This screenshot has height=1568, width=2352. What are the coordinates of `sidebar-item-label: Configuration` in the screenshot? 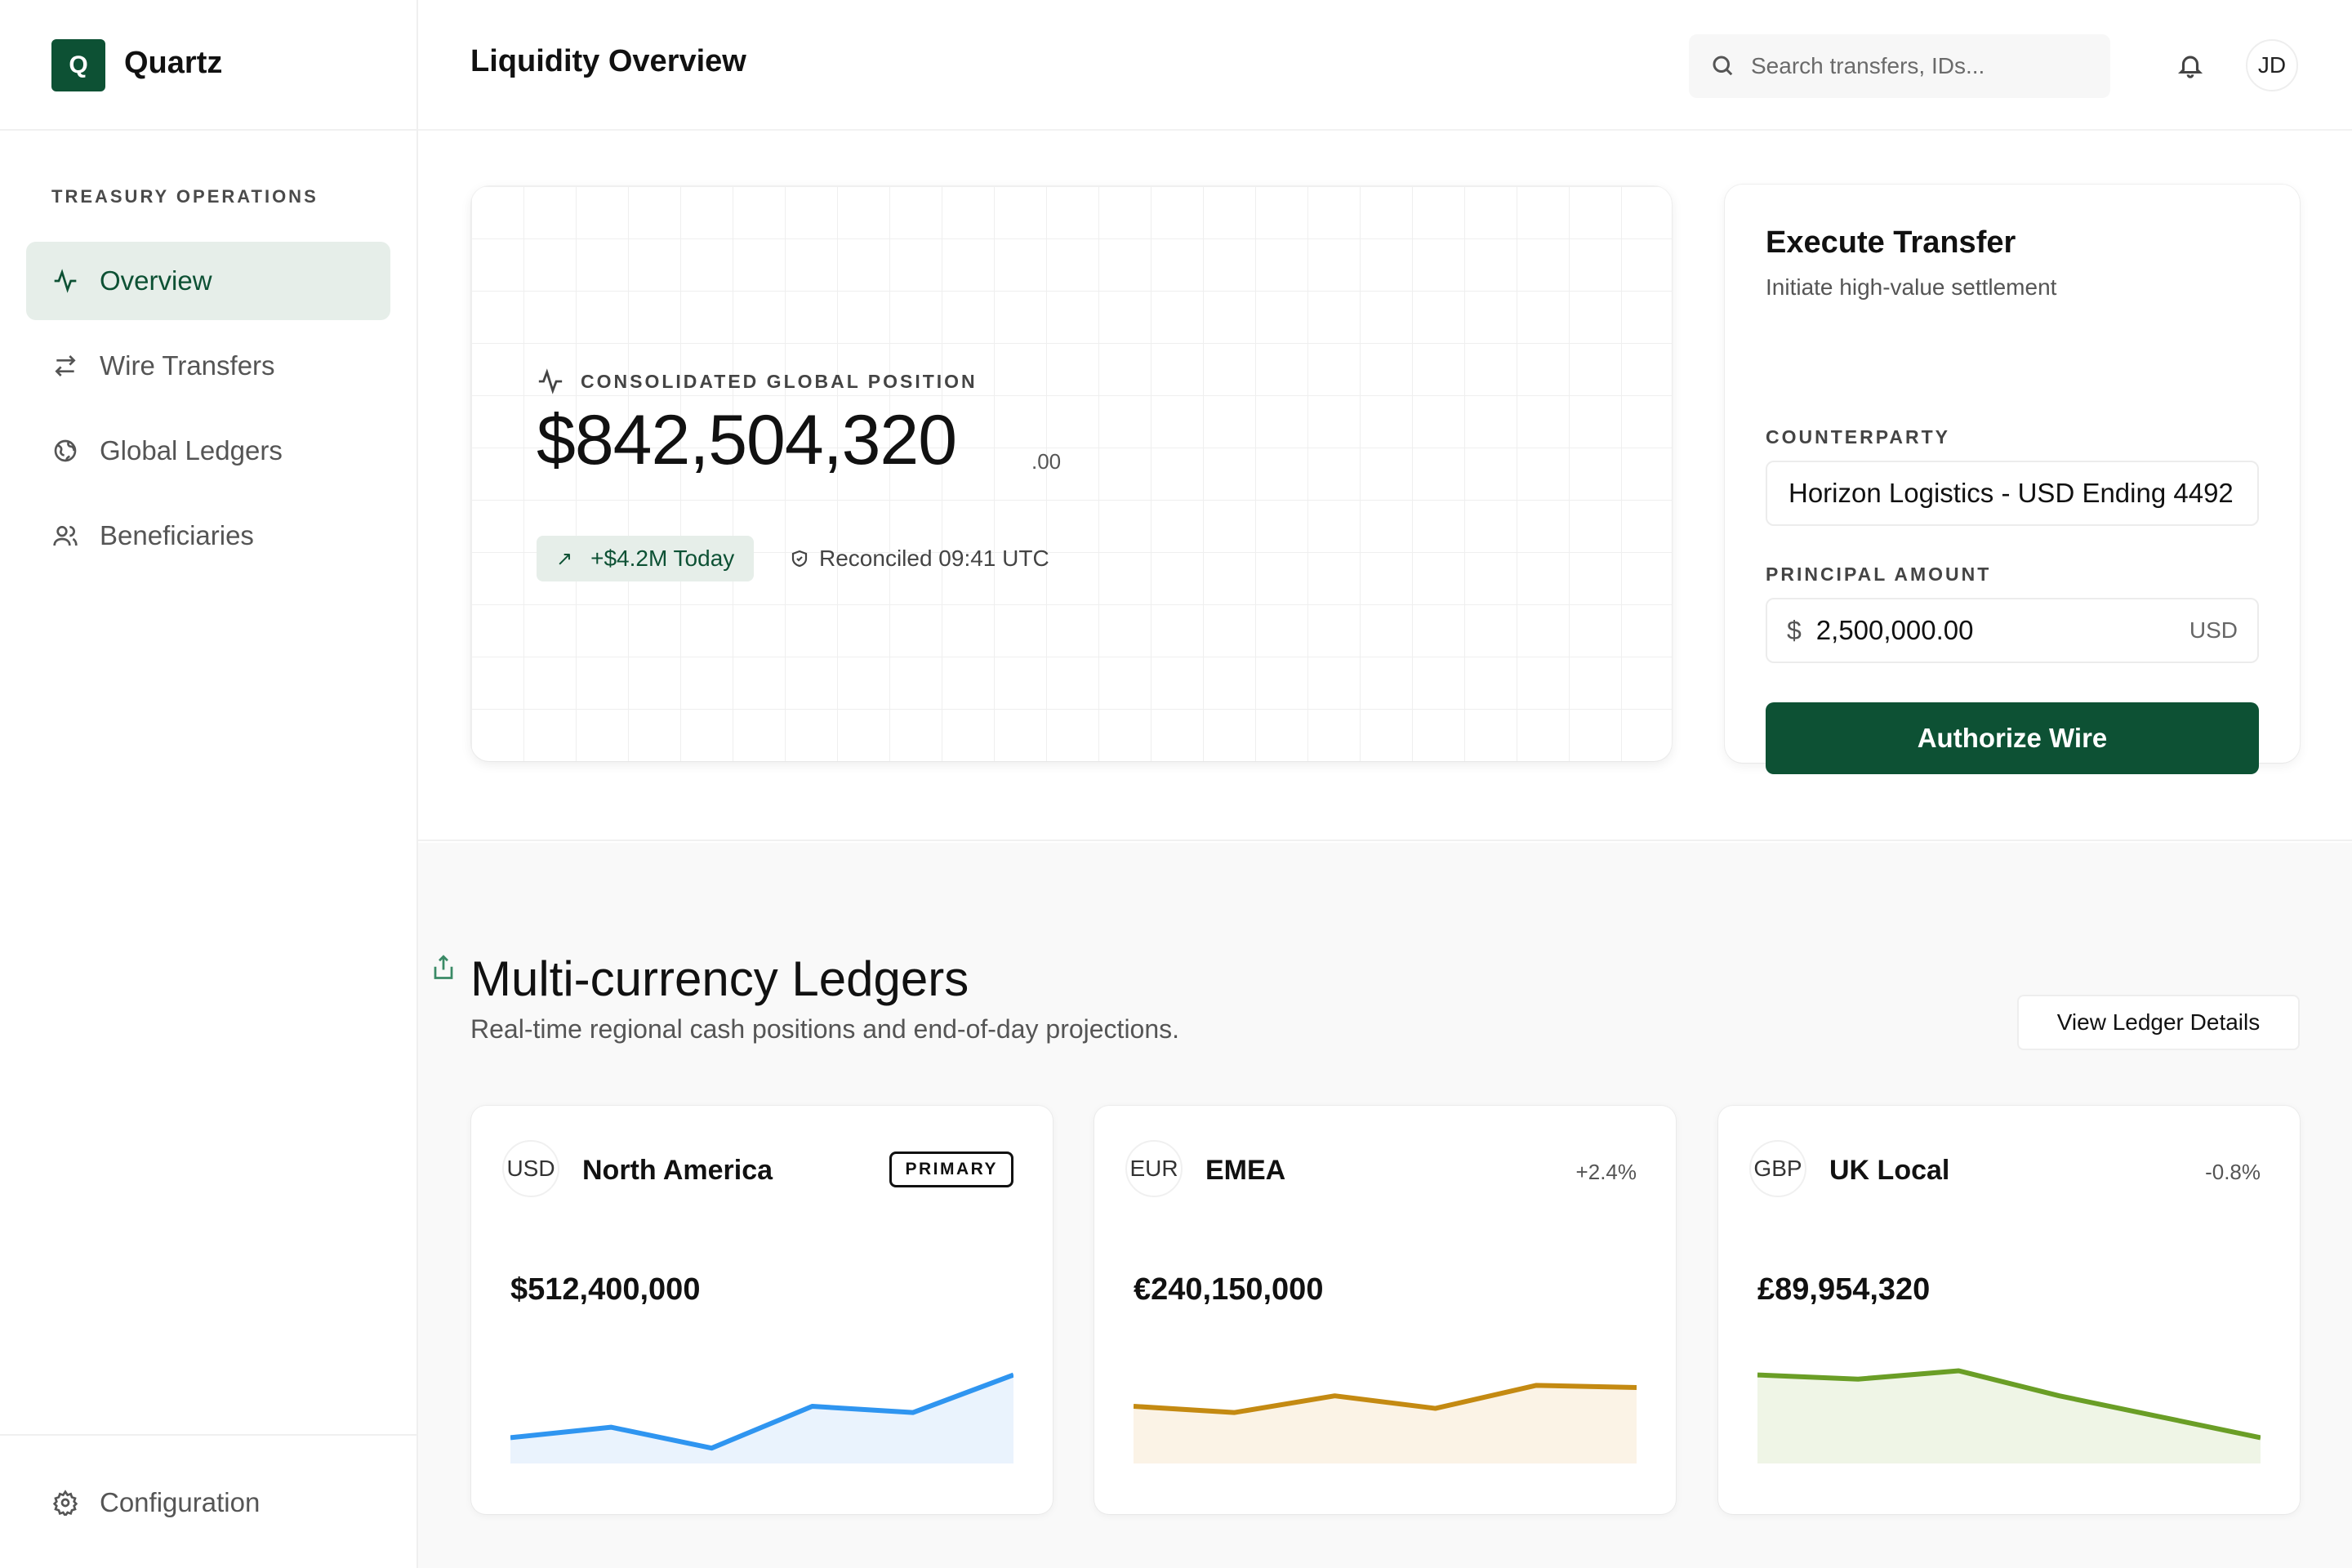 It's located at (180, 1502).